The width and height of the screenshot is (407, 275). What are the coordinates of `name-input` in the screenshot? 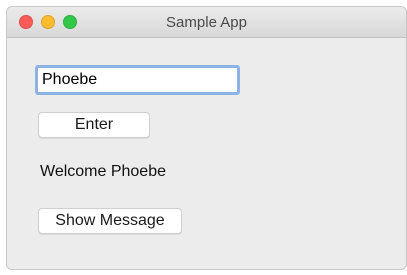 It's located at (137, 80).